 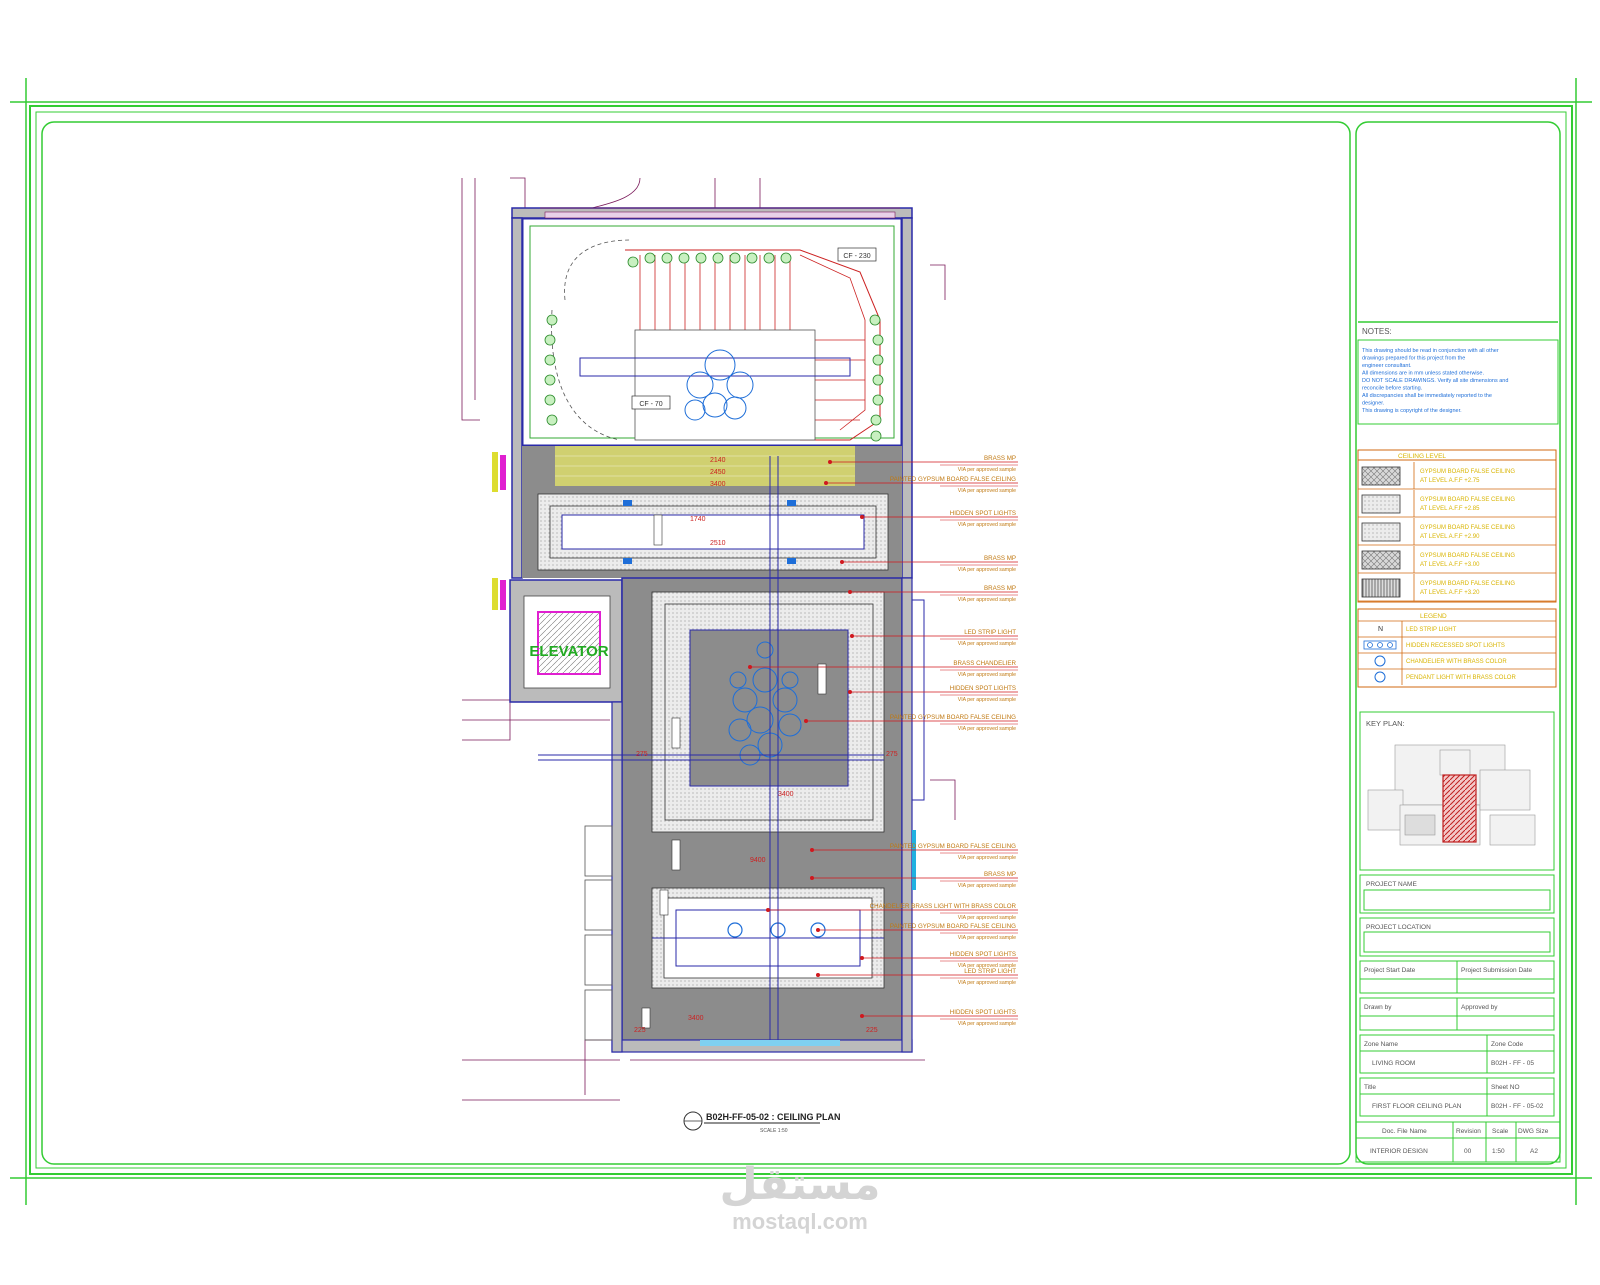 What do you see at coordinates (1398, 927) in the screenshot?
I see `project-location-label: PROJECT LOCATION` at bounding box center [1398, 927].